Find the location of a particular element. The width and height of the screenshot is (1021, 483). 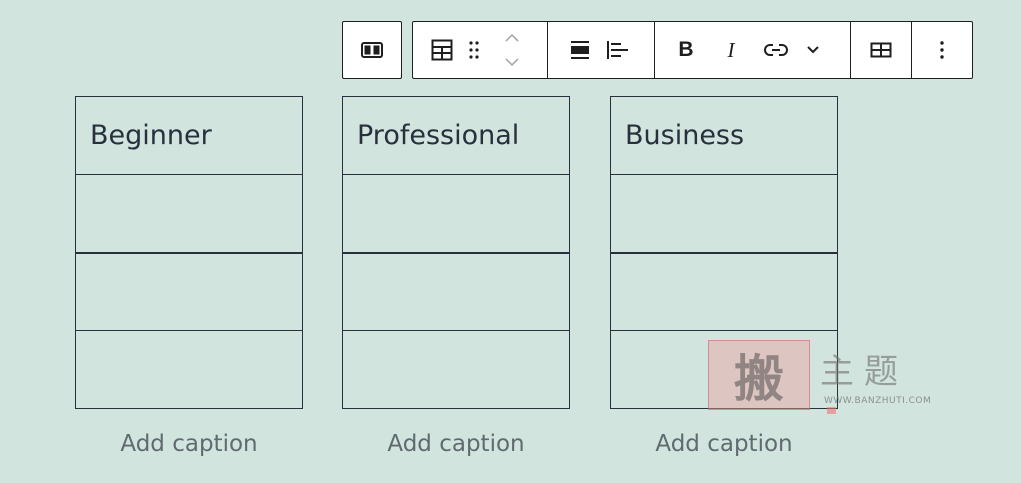

align-wide-button is located at coordinates (580, 50).